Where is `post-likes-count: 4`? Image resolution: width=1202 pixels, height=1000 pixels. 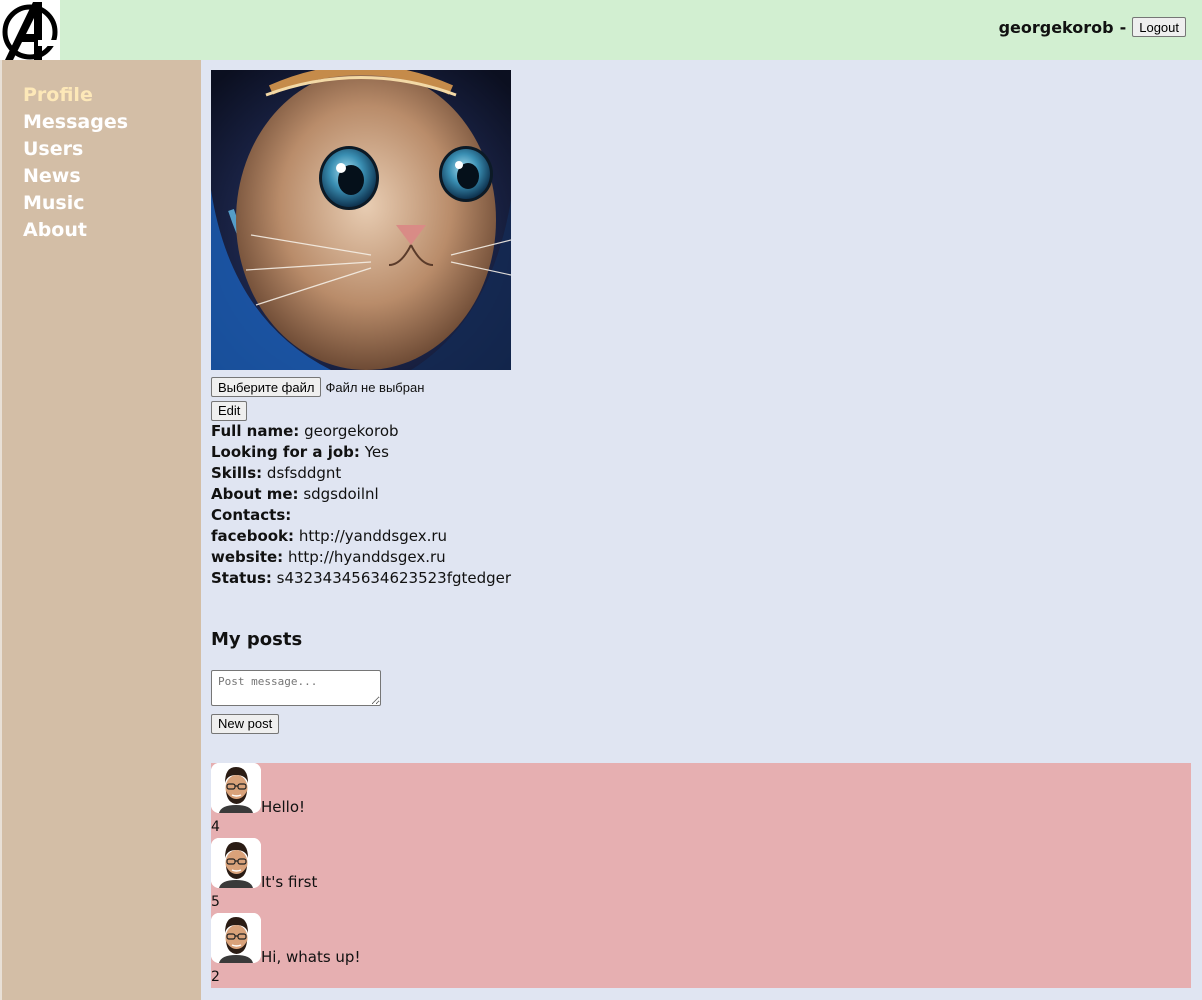 post-likes-count: 4 is located at coordinates (215, 827).